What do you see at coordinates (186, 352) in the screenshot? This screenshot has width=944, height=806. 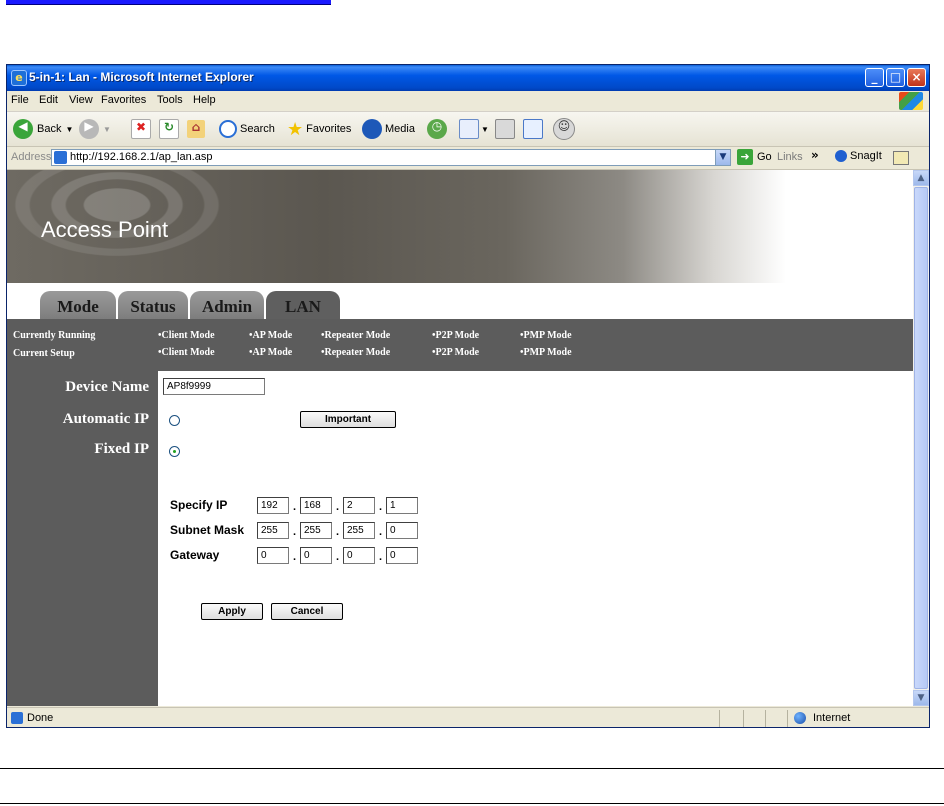 I see `setup-client-mode: •Client Mode` at bounding box center [186, 352].